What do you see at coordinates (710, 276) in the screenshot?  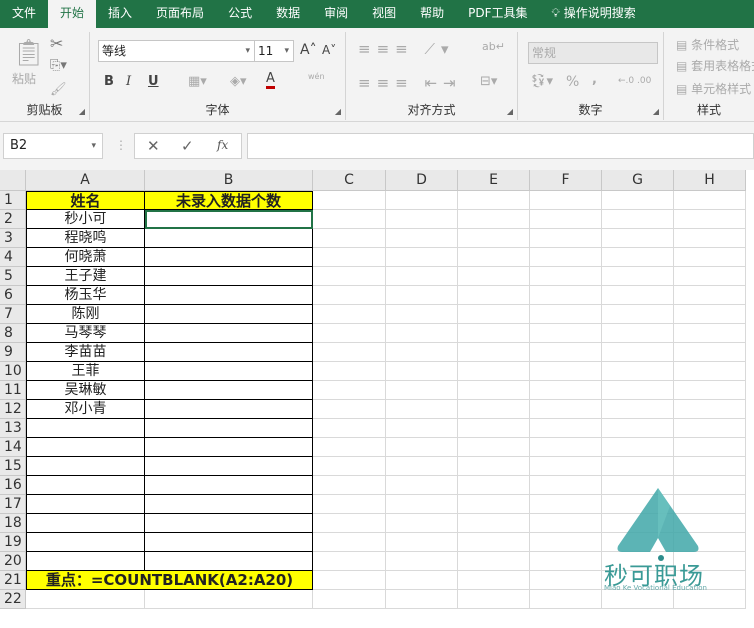 I see `cell-H5` at bounding box center [710, 276].